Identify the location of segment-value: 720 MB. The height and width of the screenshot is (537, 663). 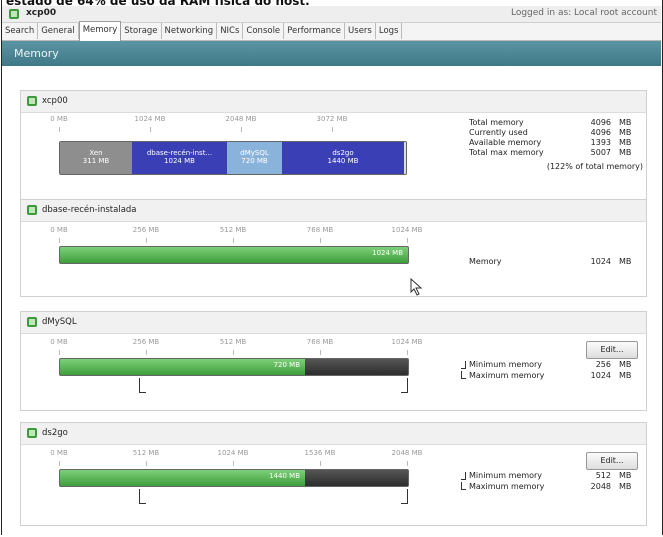
(254, 160).